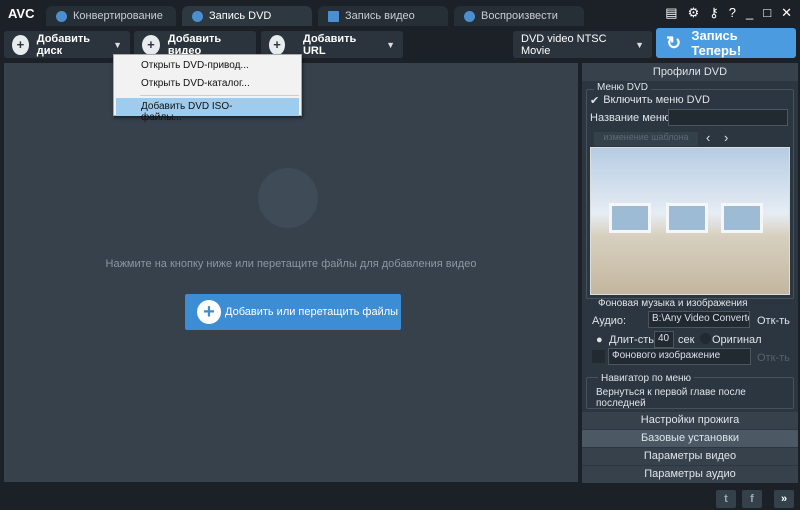 The image size is (800, 510). What do you see at coordinates (151, 44) in the screenshot?
I see `film-add-icon: +` at bounding box center [151, 44].